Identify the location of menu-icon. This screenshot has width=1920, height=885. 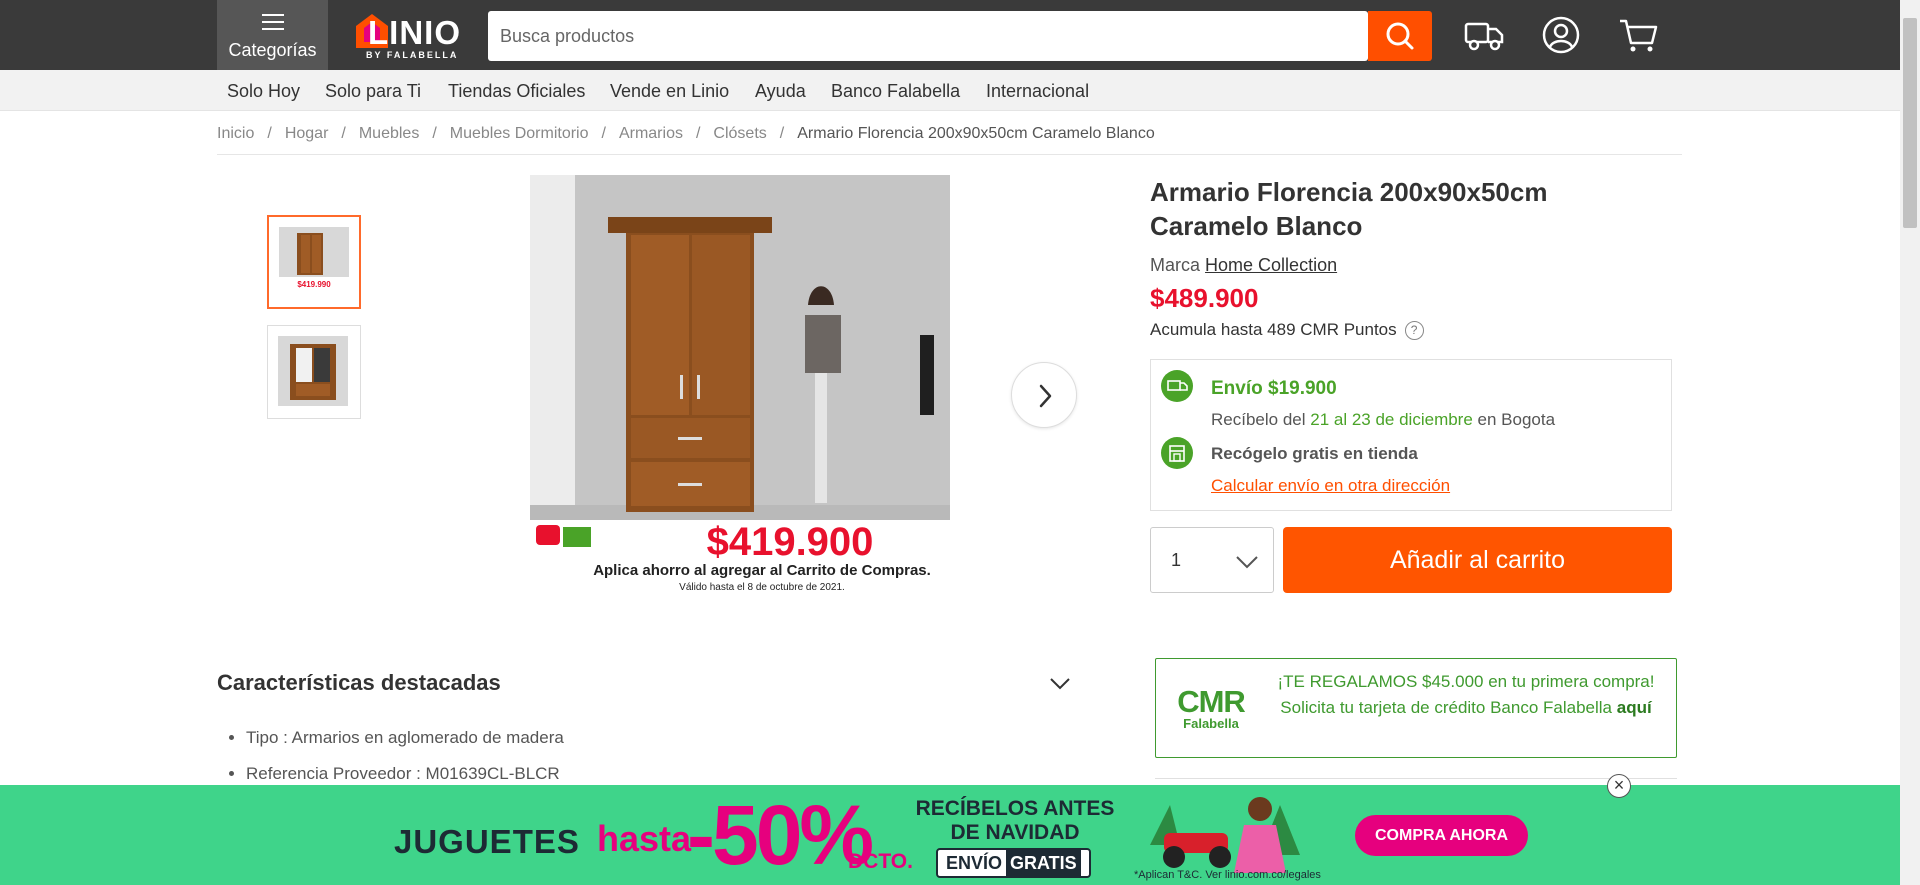
(273, 24).